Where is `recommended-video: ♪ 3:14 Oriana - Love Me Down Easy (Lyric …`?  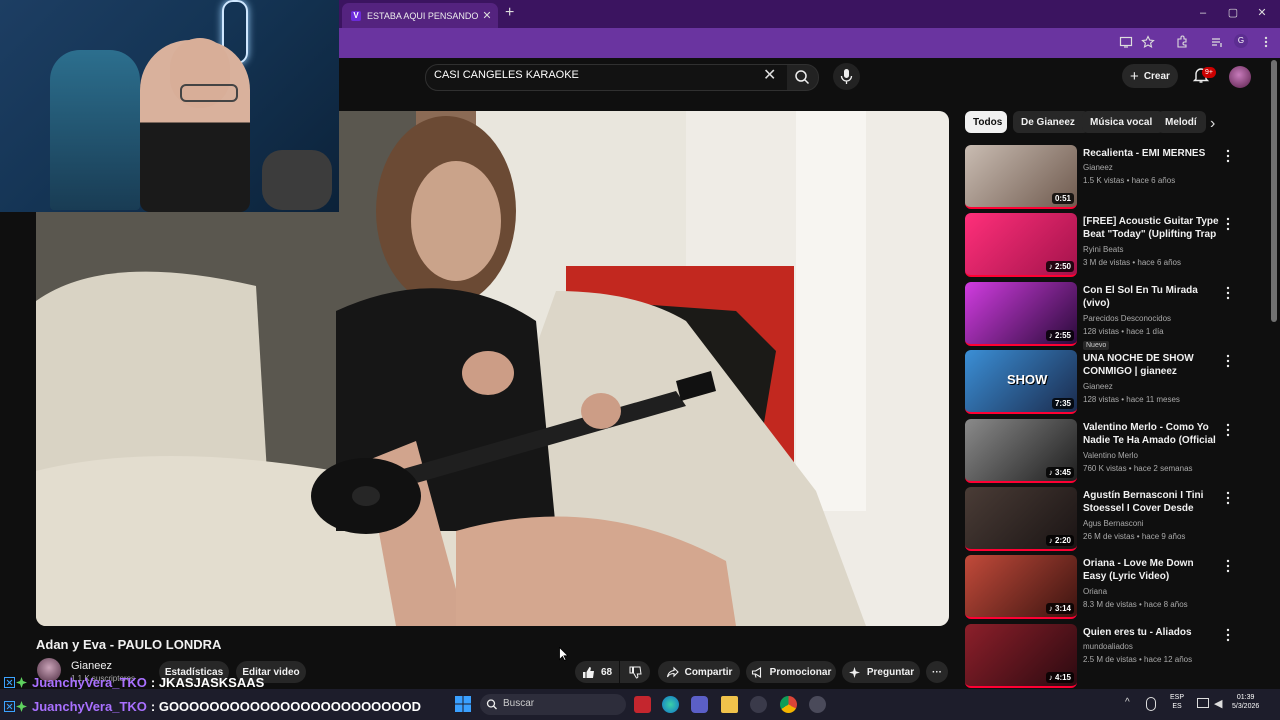
recommended-video: ♪ 3:14 Oriana - Love Me Down Easy (Lyric … is located at coordinates (1110, 588).